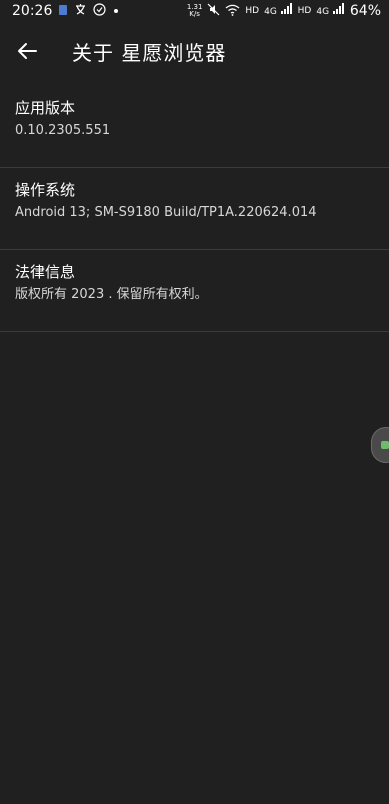 The image size is (389, 804). Describe the element at coordinates (99, 11) in the screenshot. I see `check-circle-icon` at that location.